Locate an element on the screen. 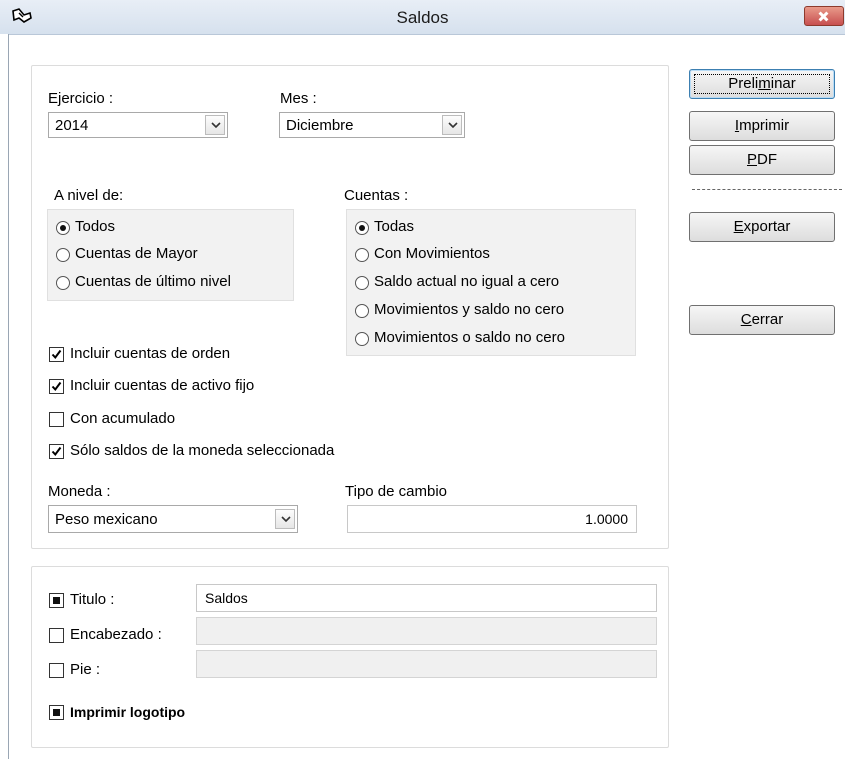  moneda-select: Peso mexicano is located at coordinates (173, 519).